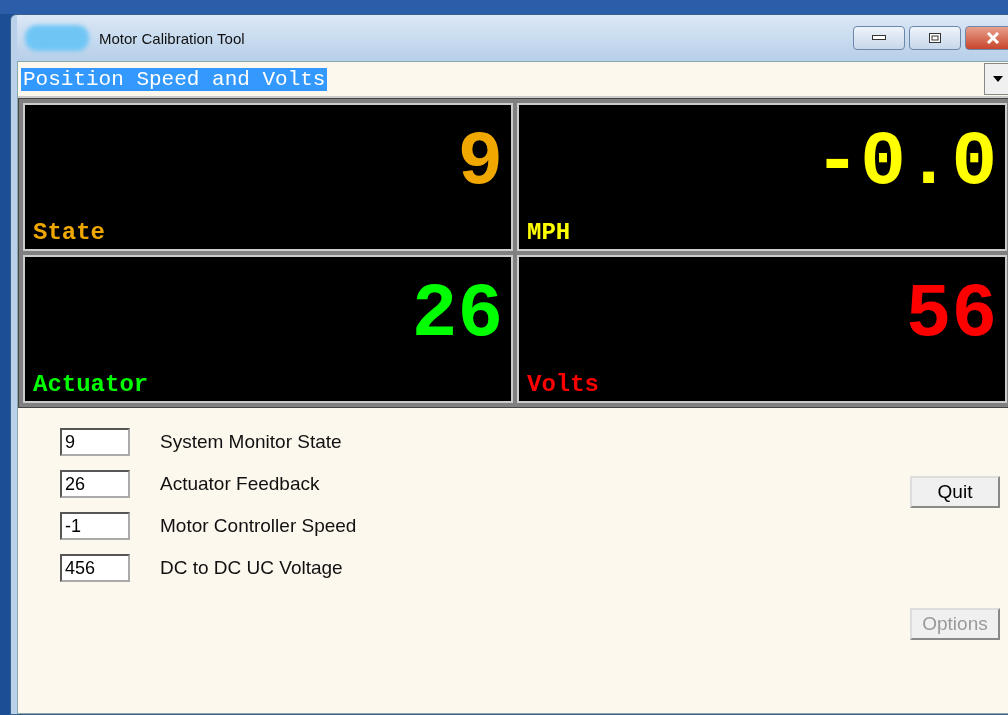 This screenshot has width=1008, height=715. I want to click on maximize-icon, so click(935, 38).